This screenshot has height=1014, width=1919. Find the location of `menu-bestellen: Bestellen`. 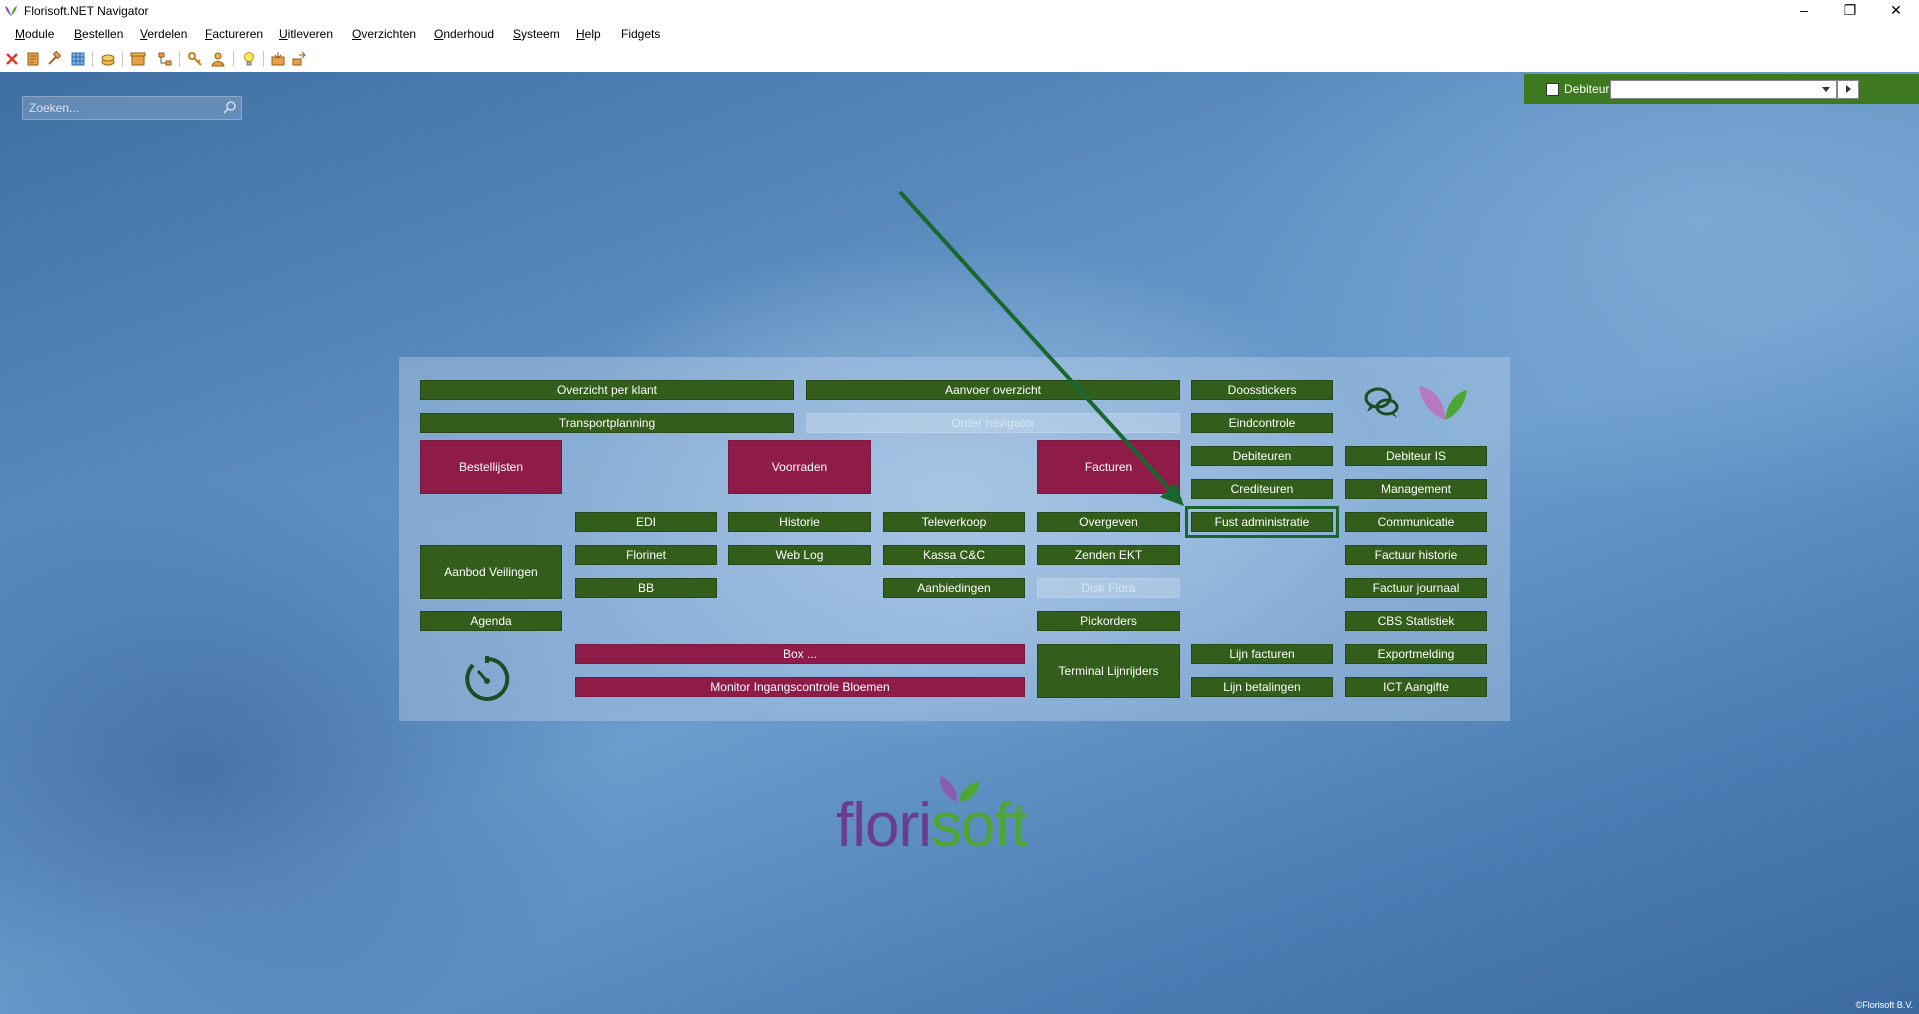

menu-bestellen: Bestellen is located at coordinates (98, 34).